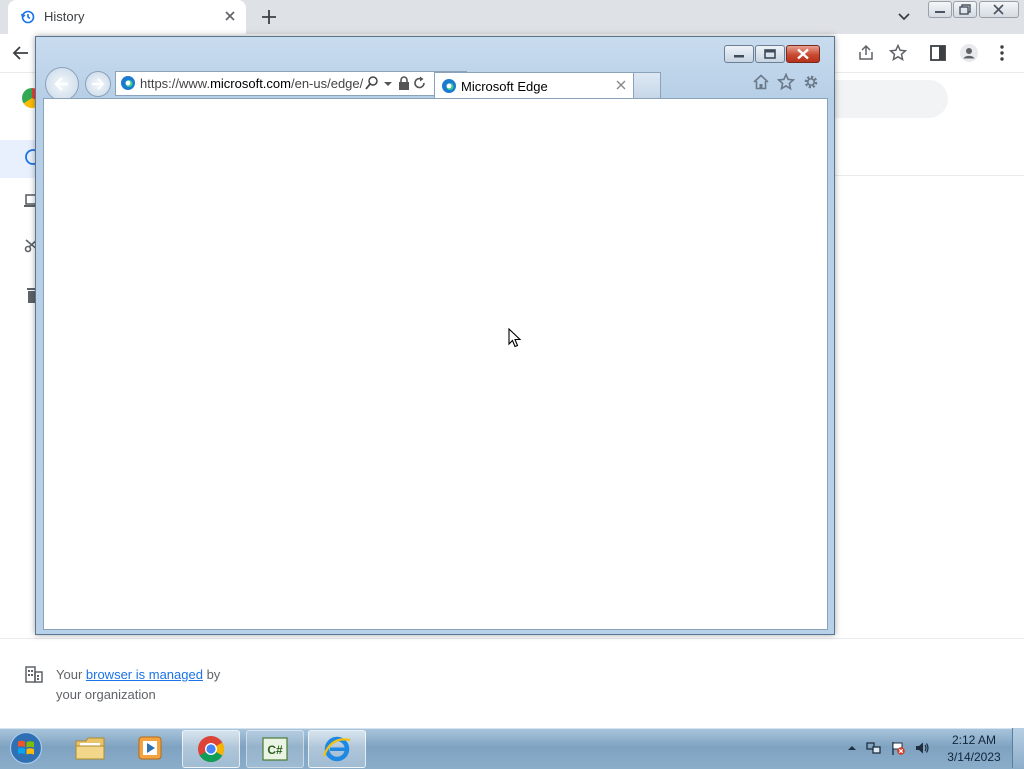 The width and height of the screenshot is (1024, 769). Describe the element at coordinates (175, 83) in the screenshot. I see `url-prefix: https://www.` at that location.